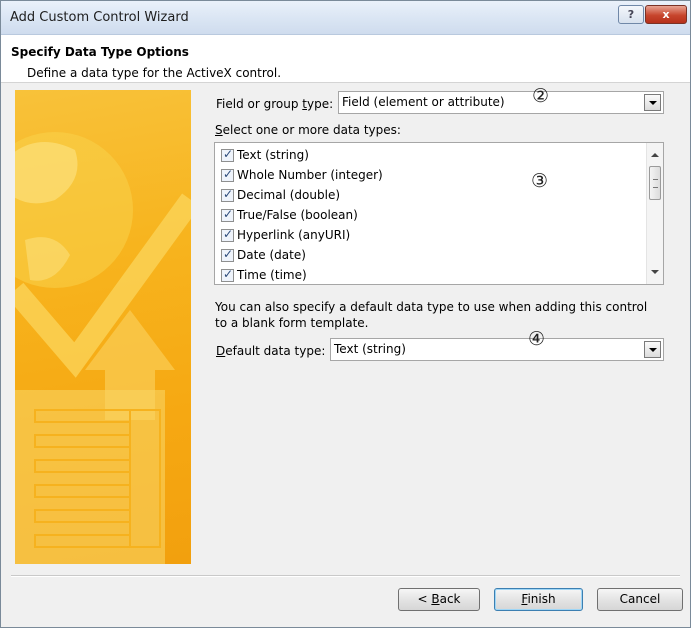 The width and height of the screenshot is (691, 628). I want to click on list-item: True/False (boolean), so click(289, 215).